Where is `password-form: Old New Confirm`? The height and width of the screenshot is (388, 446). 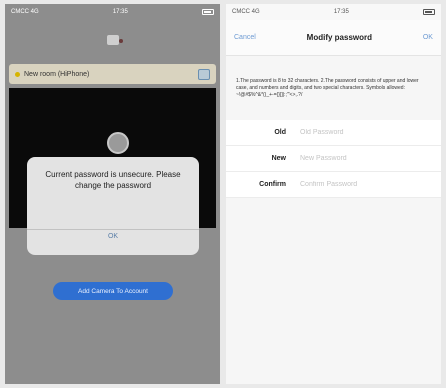
password-form: Old New Confirm is located at coordinates (333, 159).